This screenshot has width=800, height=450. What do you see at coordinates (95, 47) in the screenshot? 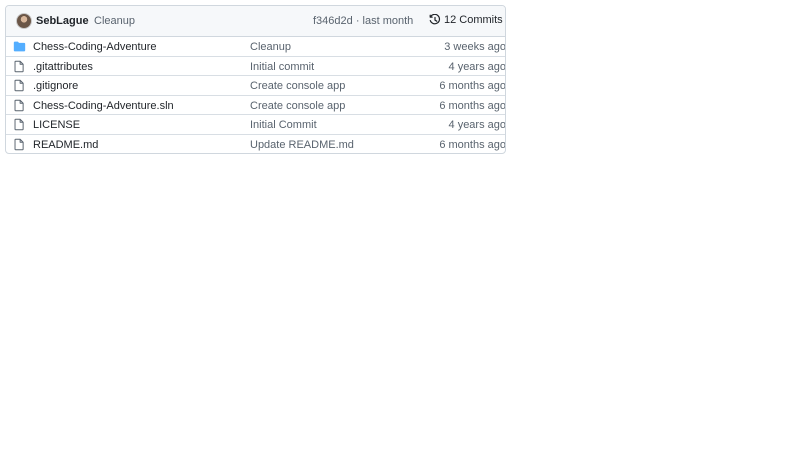
I see `file-name-link: Chess-Coding-Adventure` at bounding box center [95, 47].